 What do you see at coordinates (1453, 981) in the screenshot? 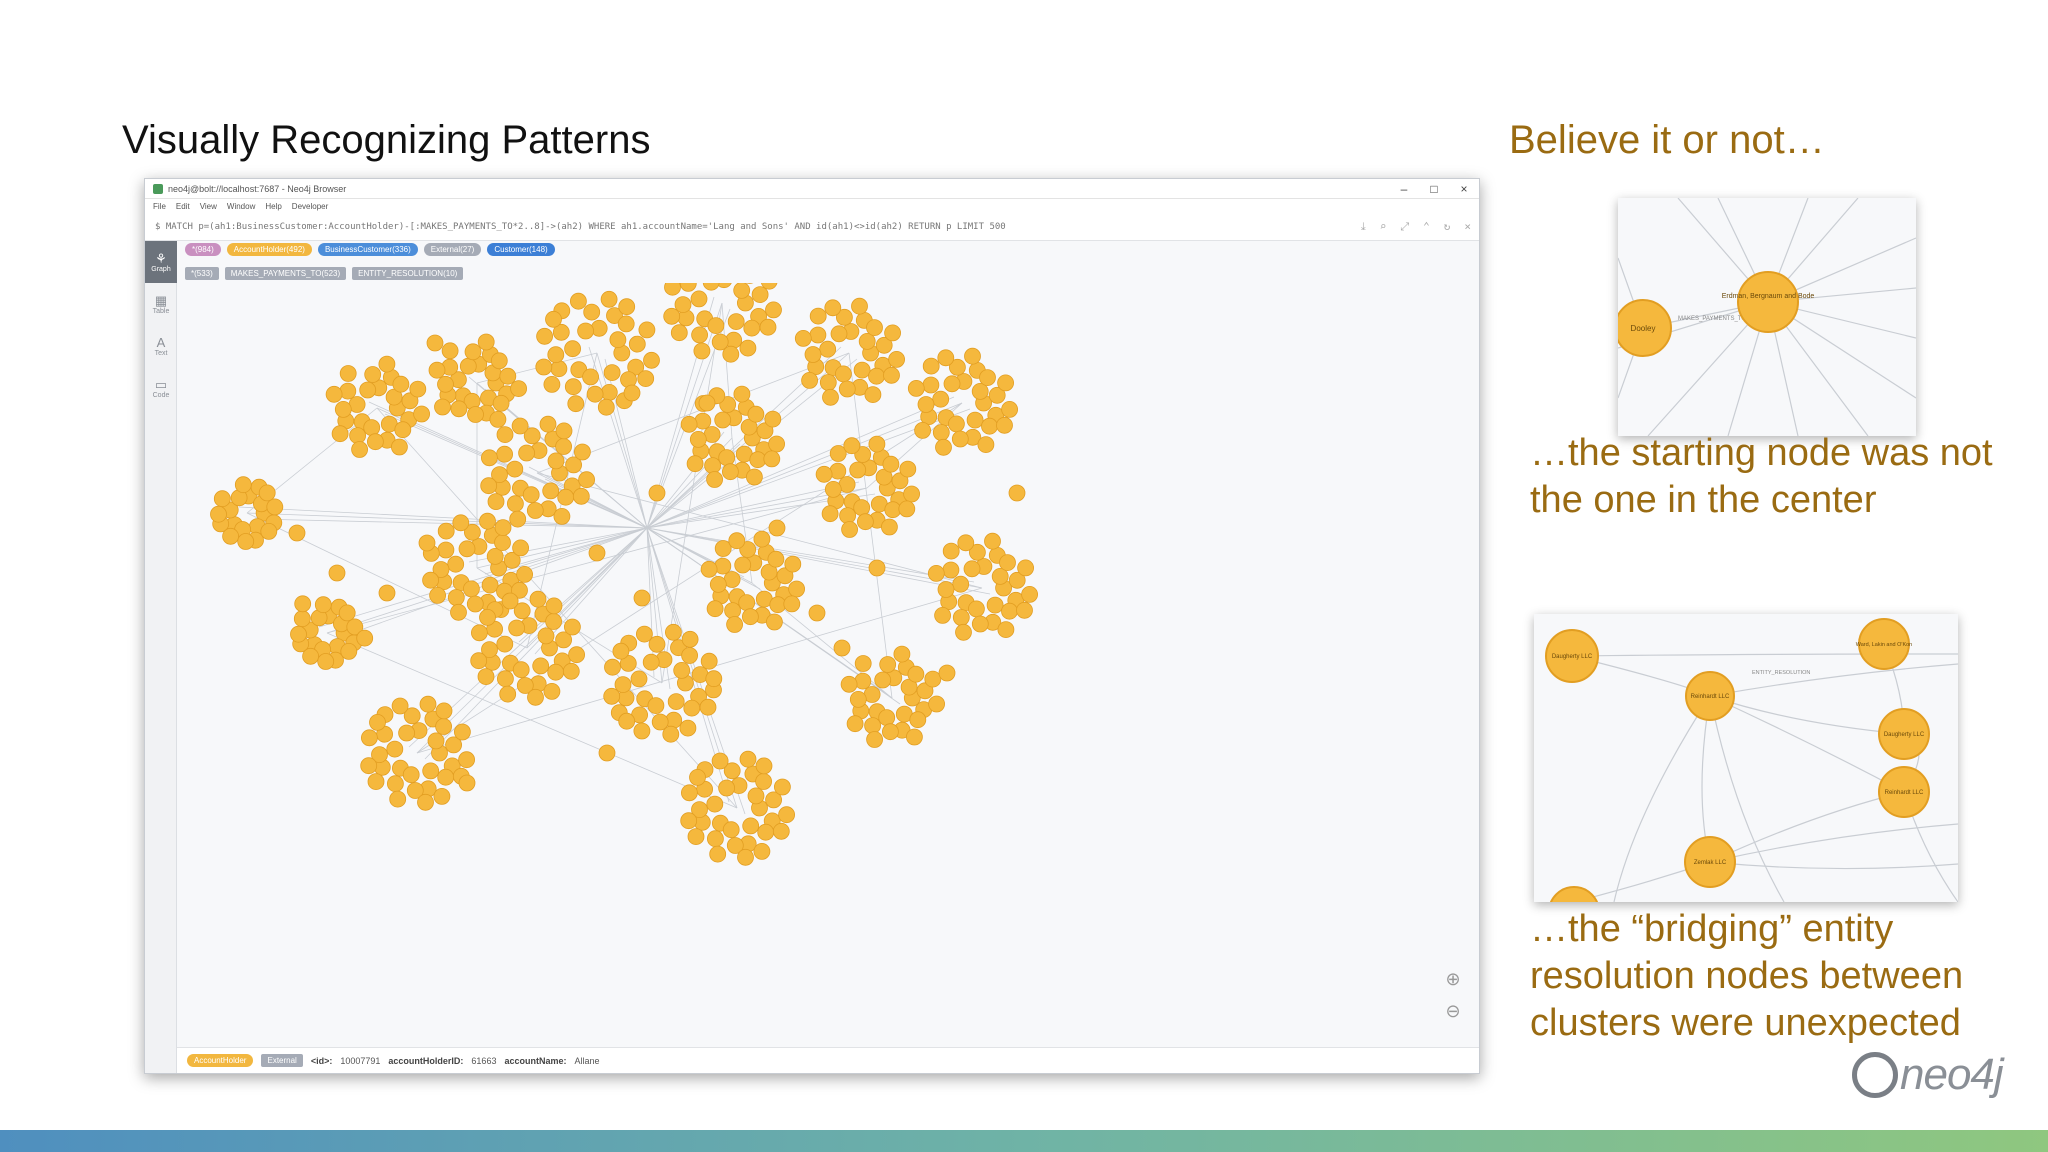
I see `zoom-in-icon: ⊕` at bounding box center [1453, 981].